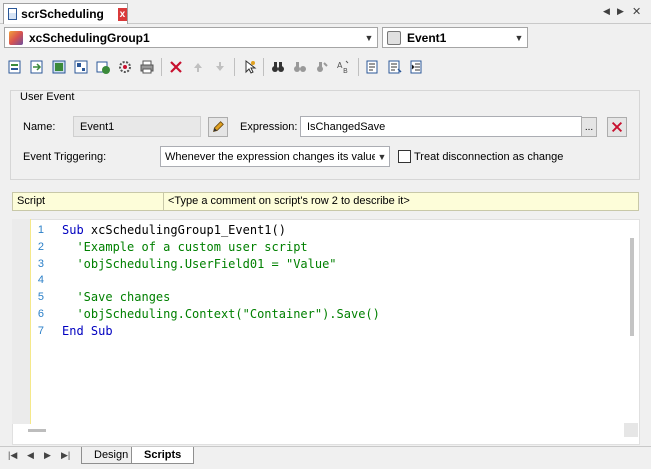 The image size is (651, 469). What do you see at coordinates (147, 67) in the screenshot?
I see `print-icon` at bounding box center [147, 67].